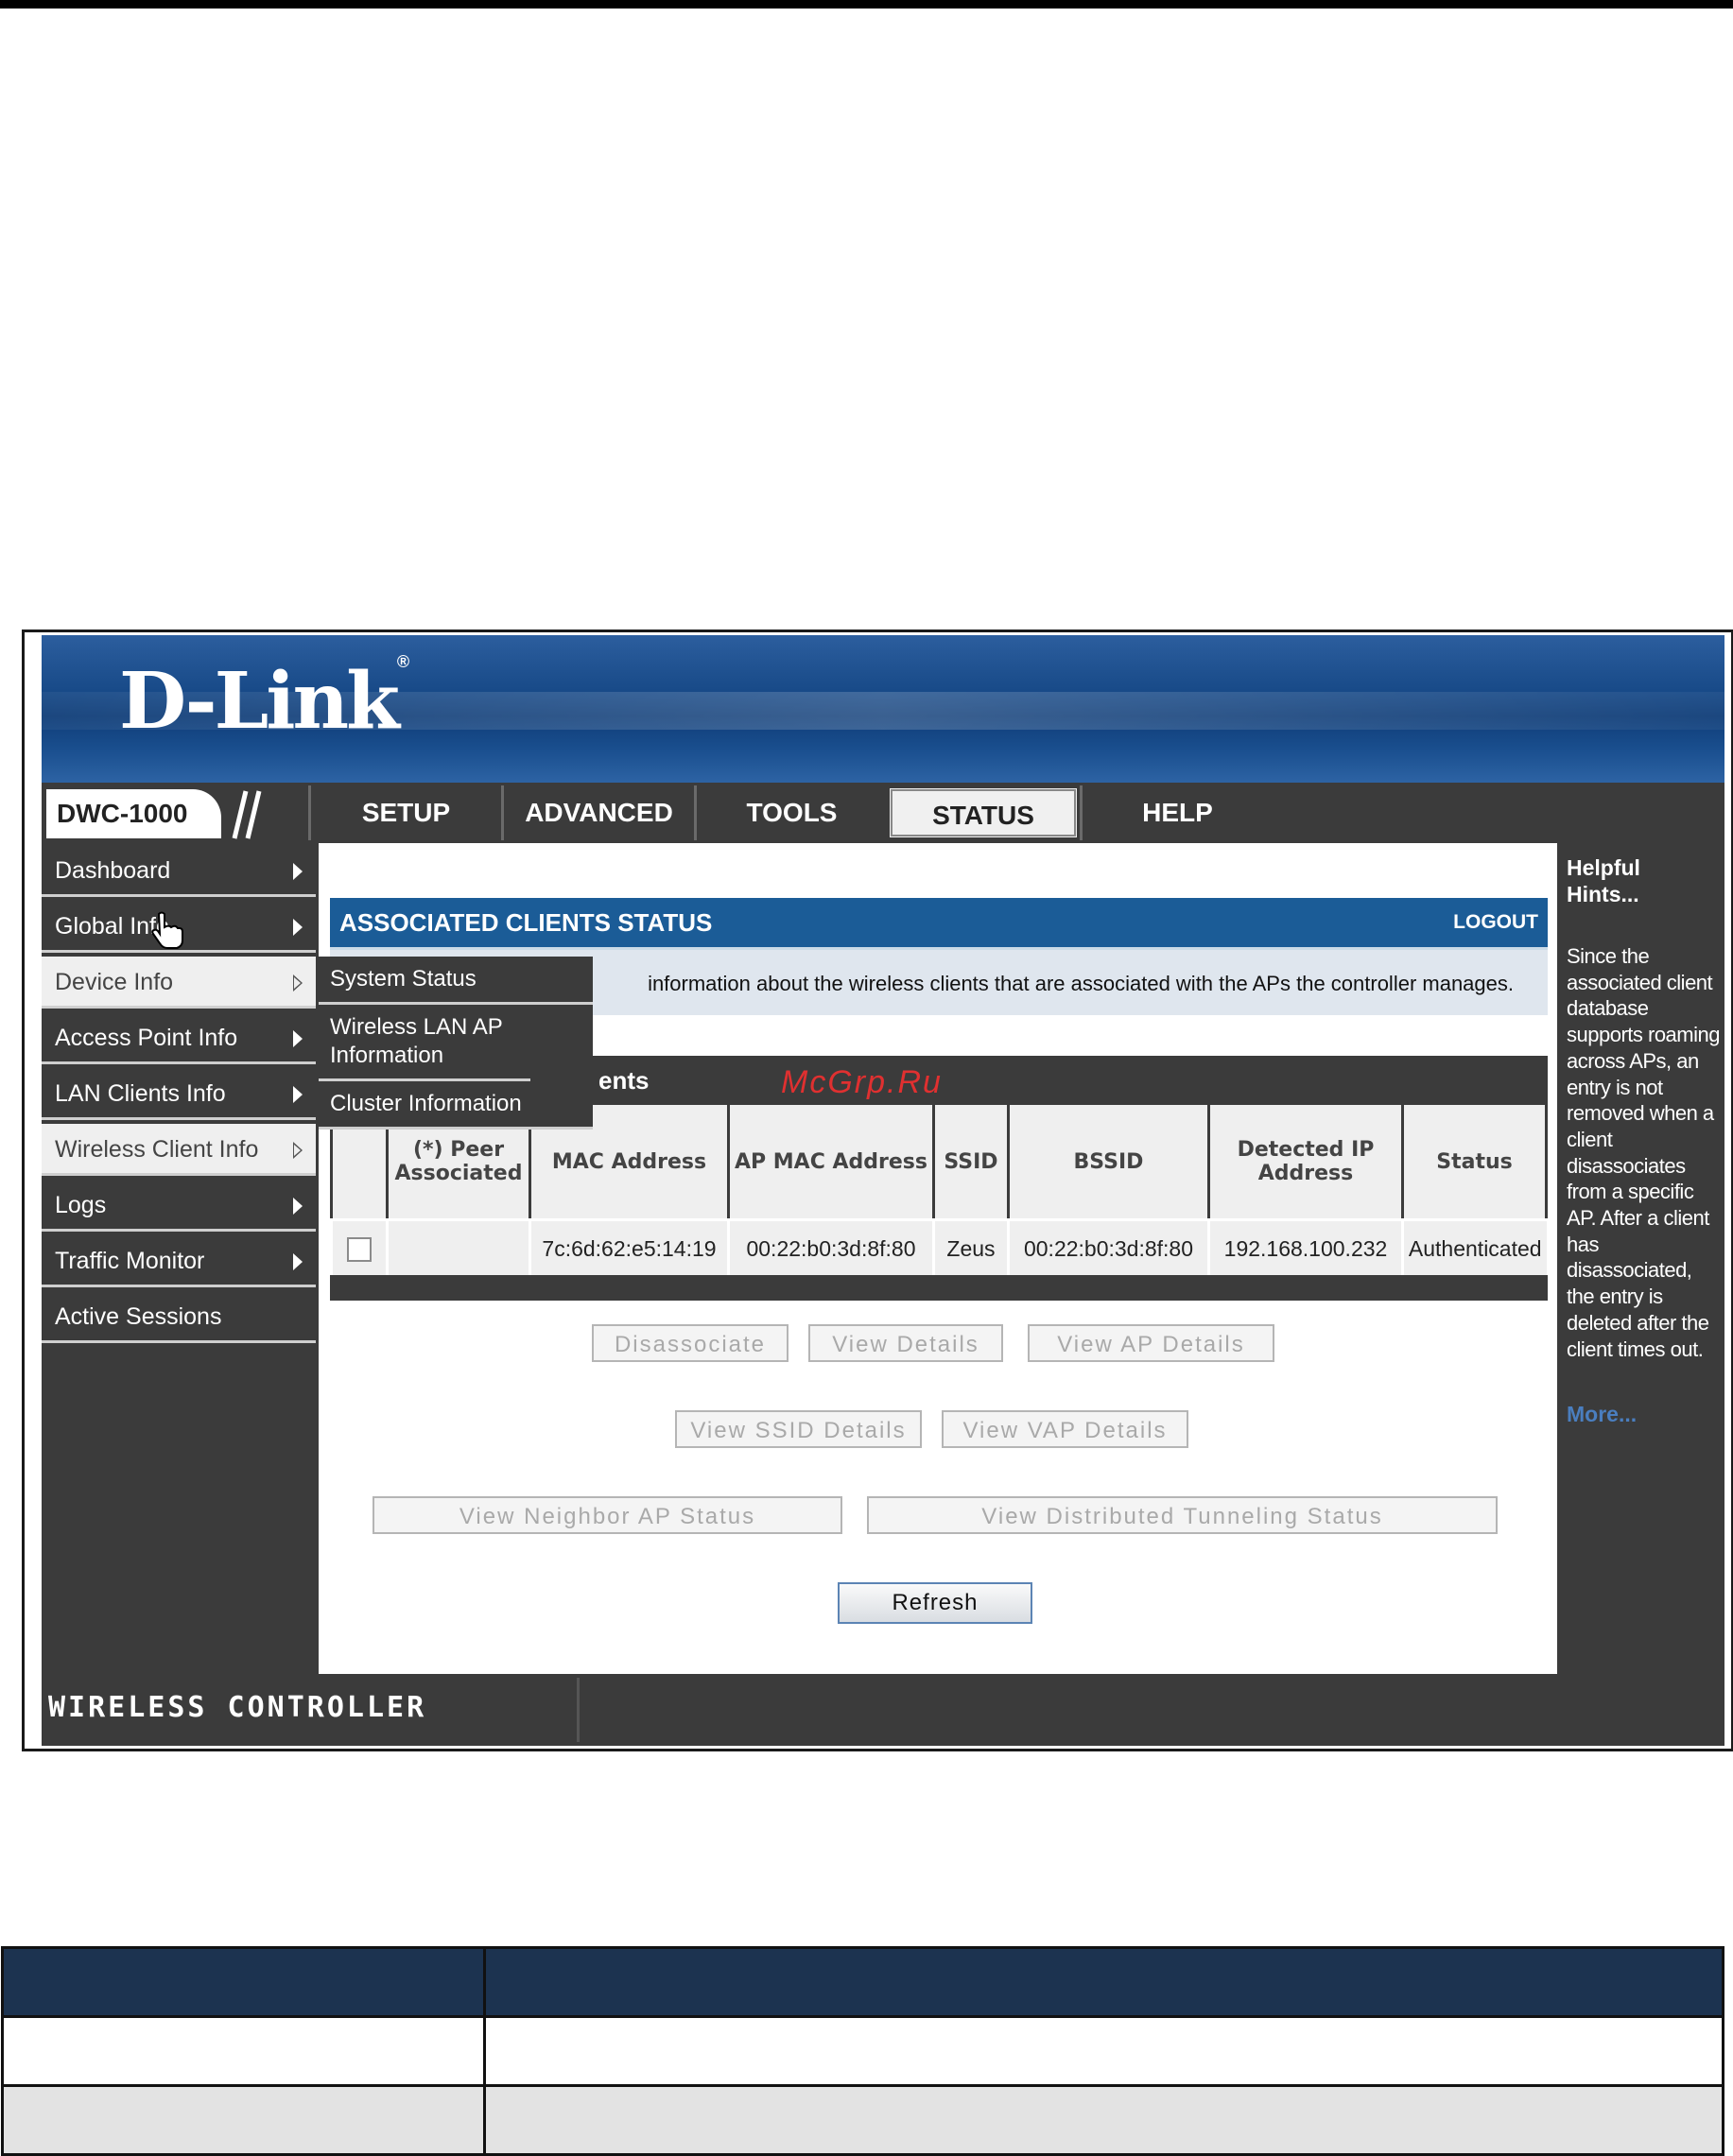 Image resolution: width=1733 pixels, height=2156 pixels. Describe the element at coordinates (113, 871) in the screenshot. I see `sidebar-item-label: Dashboard` at that location.